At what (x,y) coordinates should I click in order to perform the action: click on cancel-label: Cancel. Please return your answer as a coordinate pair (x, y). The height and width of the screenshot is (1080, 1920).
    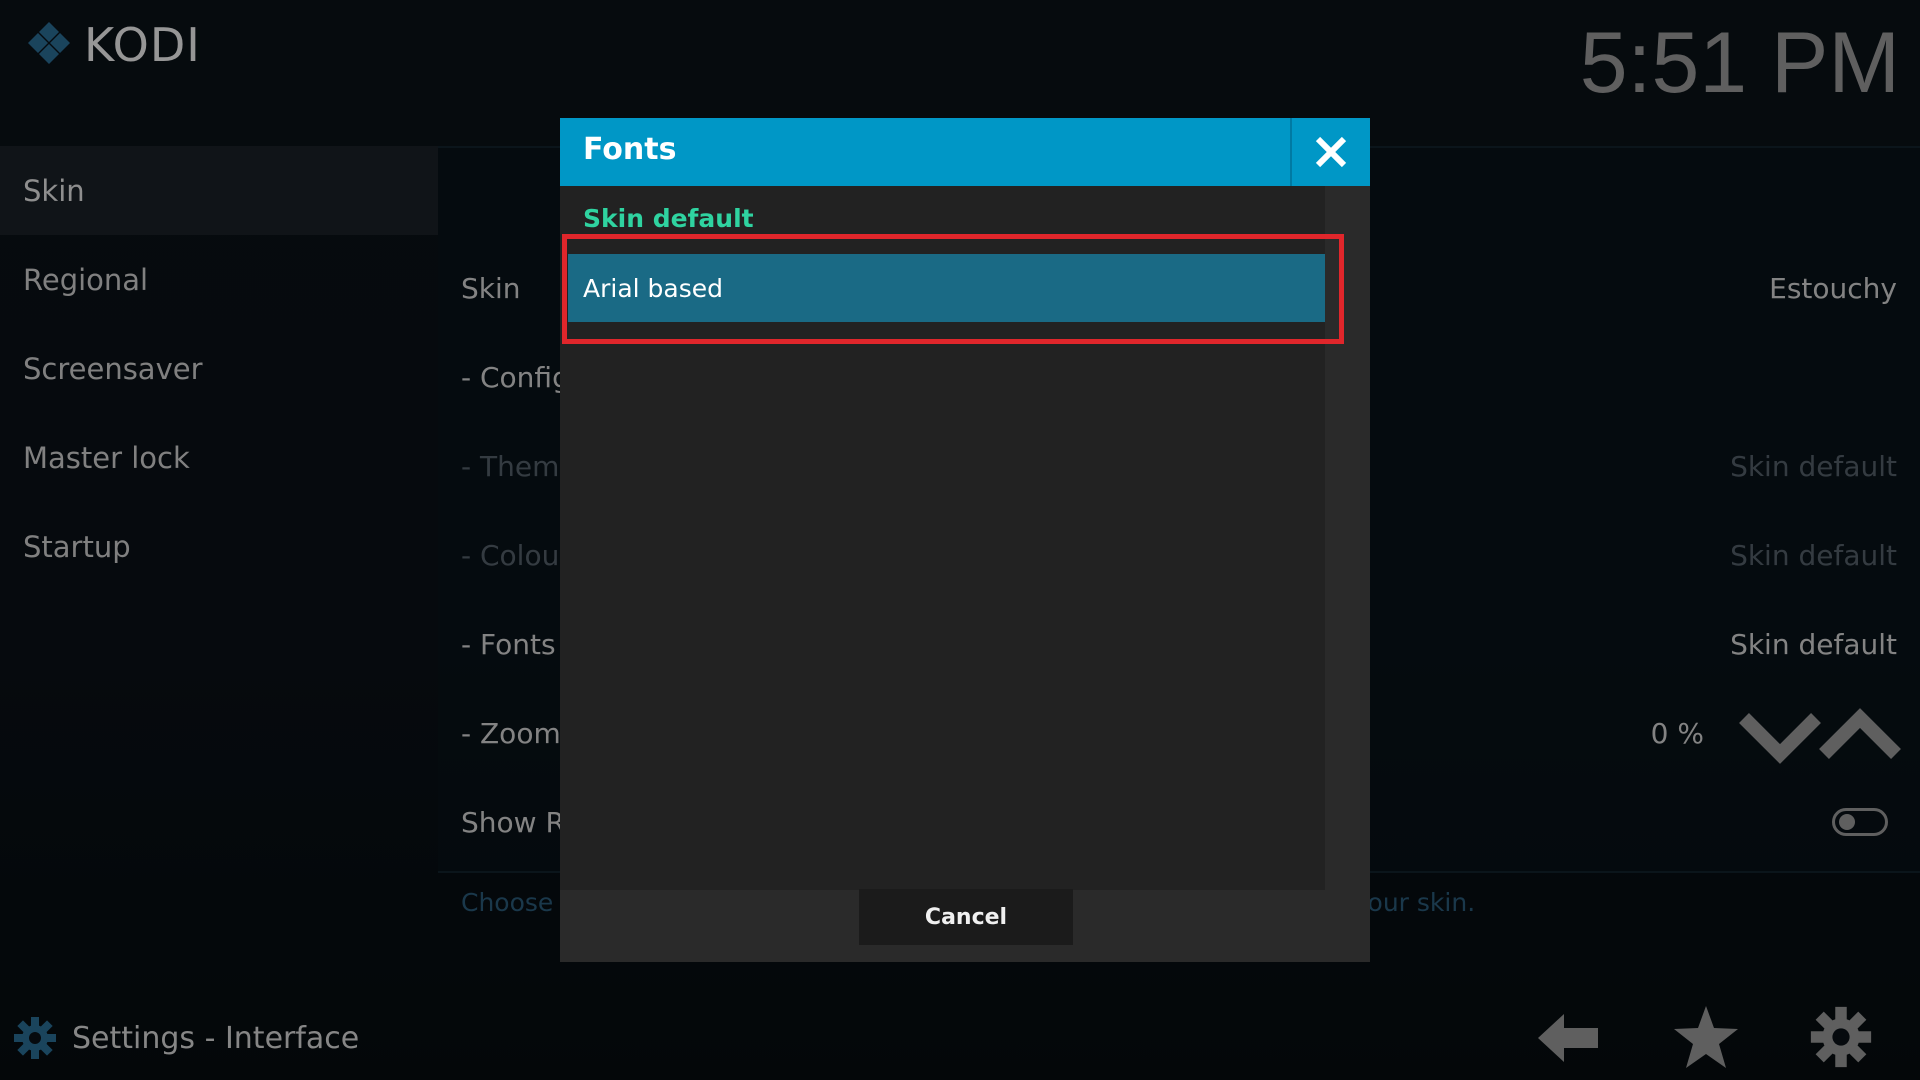
    Looking at the image, I should click on (966, 917).